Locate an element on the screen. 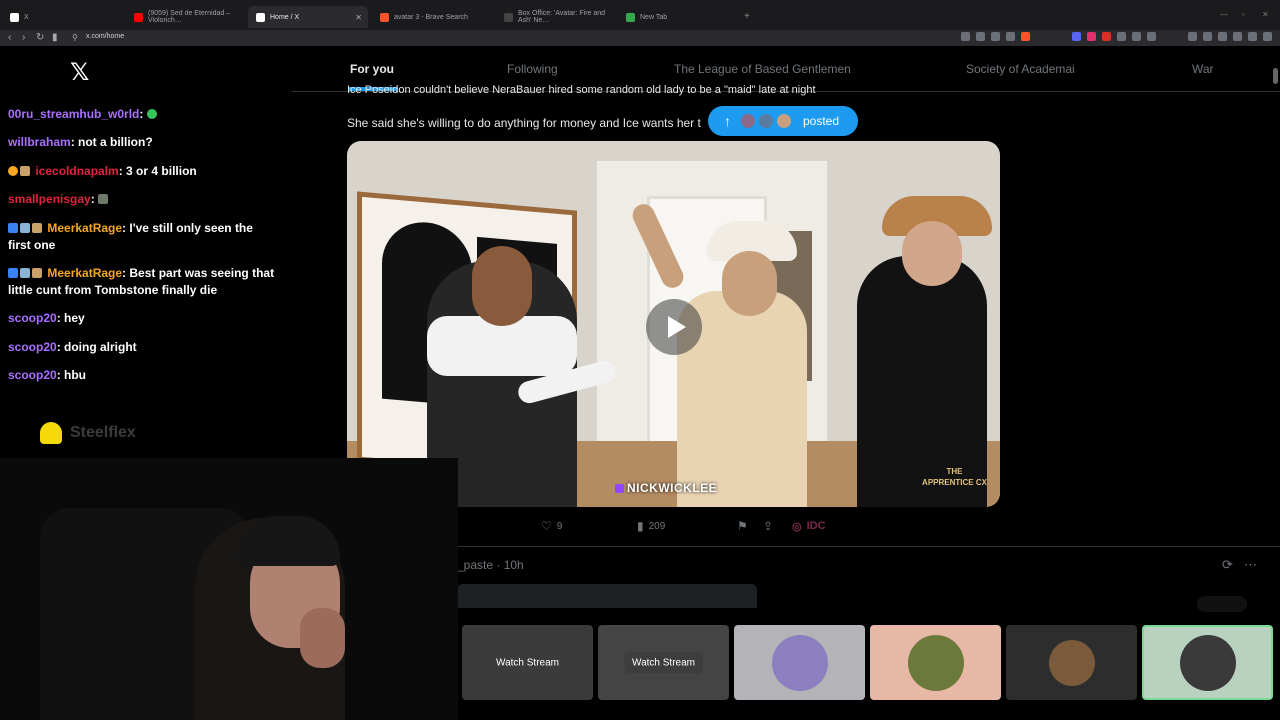 The height and width of the screenshot is (720, 1280). tab-label: avatar 3 - Brave Search is located at coordinates (431, 17).